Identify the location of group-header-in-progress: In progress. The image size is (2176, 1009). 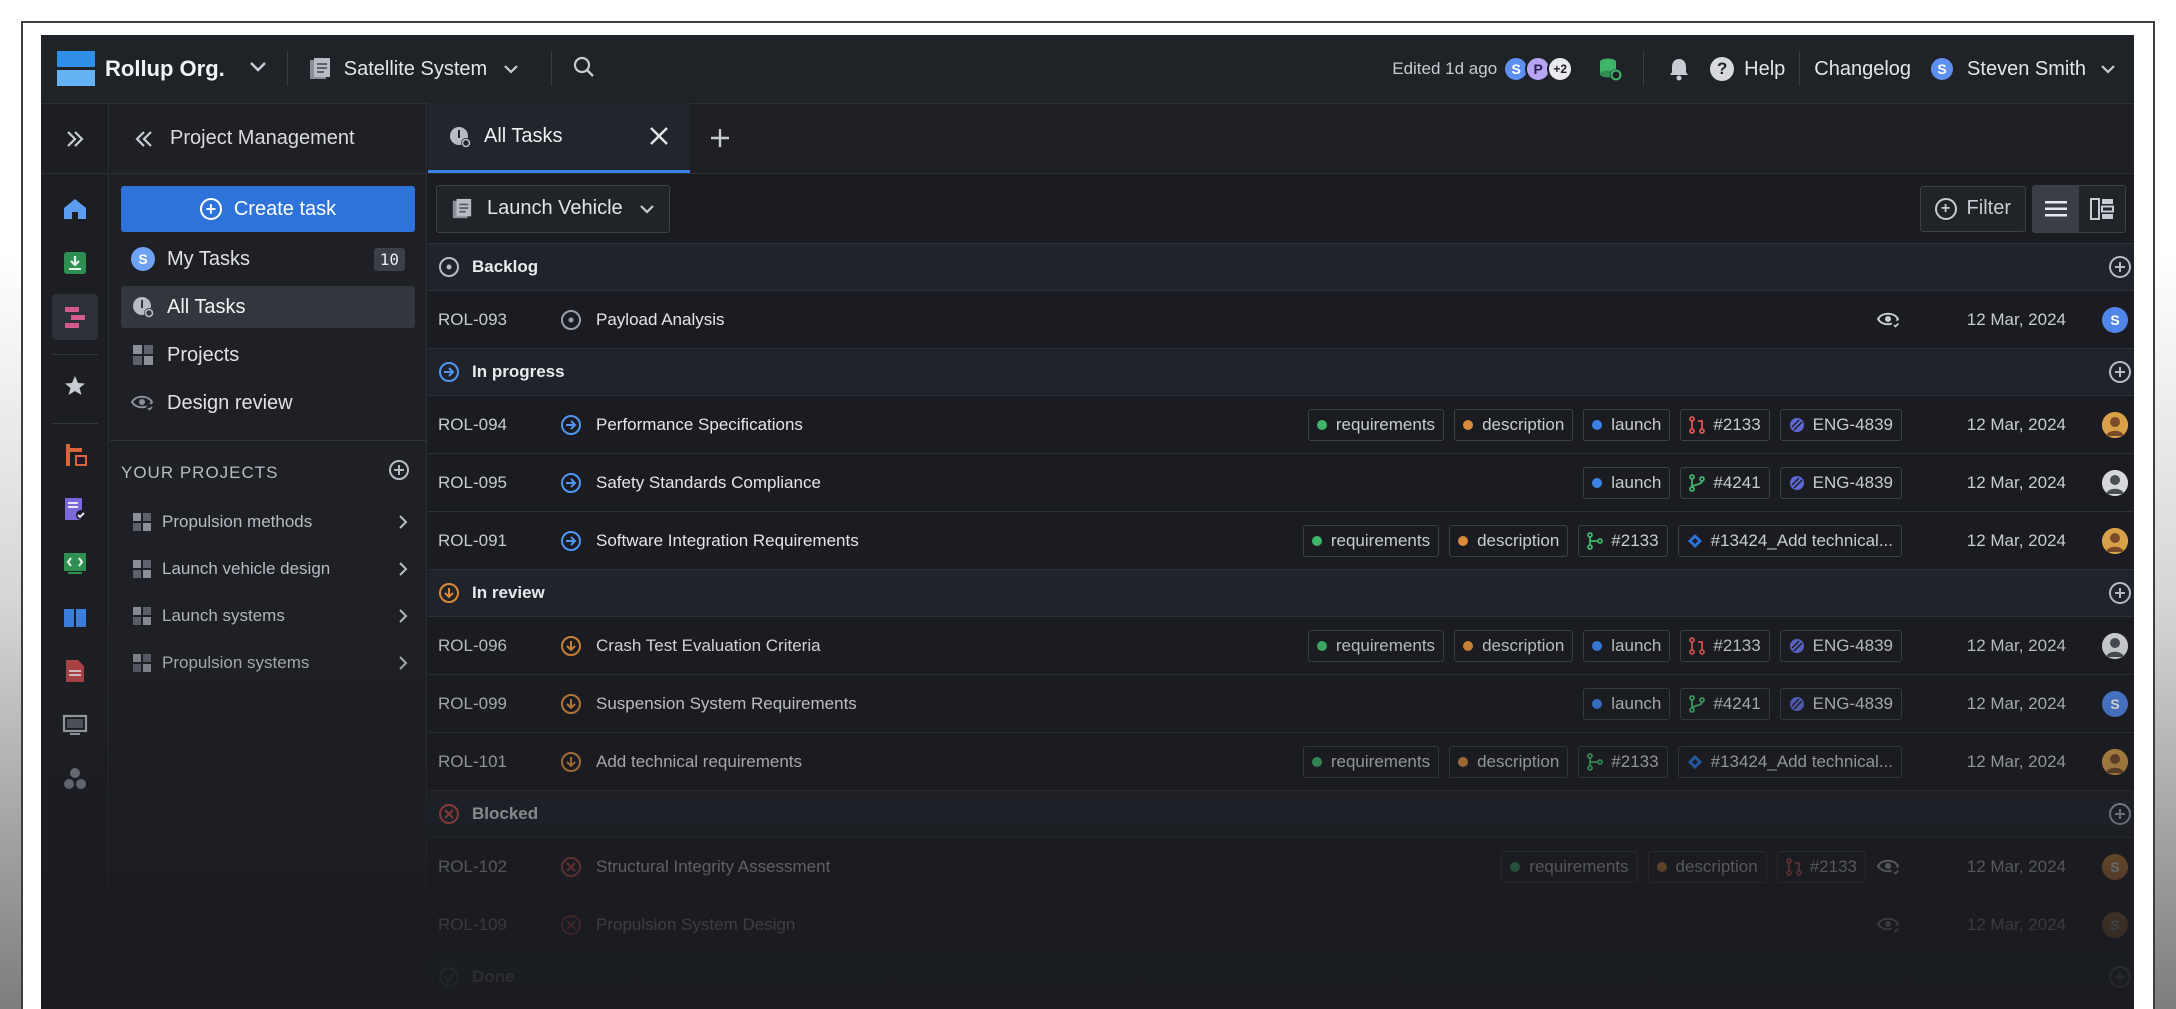
(1281, 372).